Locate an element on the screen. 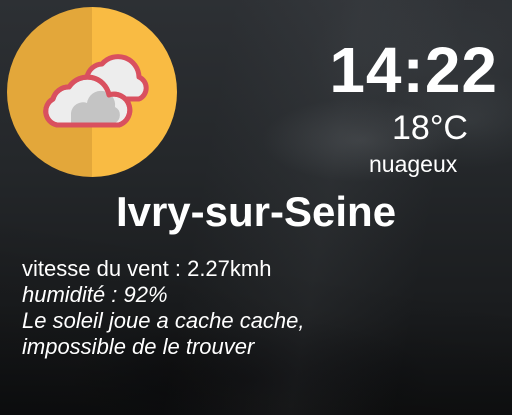 The width and height of the screenshot is (512, 415). cloudy-icon is located at coordinates (96, 91).